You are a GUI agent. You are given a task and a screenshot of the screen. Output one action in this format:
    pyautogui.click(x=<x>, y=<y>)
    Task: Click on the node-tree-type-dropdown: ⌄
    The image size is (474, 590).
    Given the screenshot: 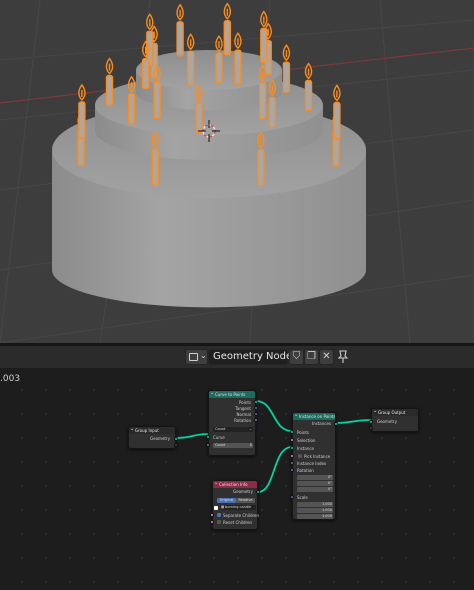 What is the action you would take?
    pyautogui.click(x=196, y=357)
    